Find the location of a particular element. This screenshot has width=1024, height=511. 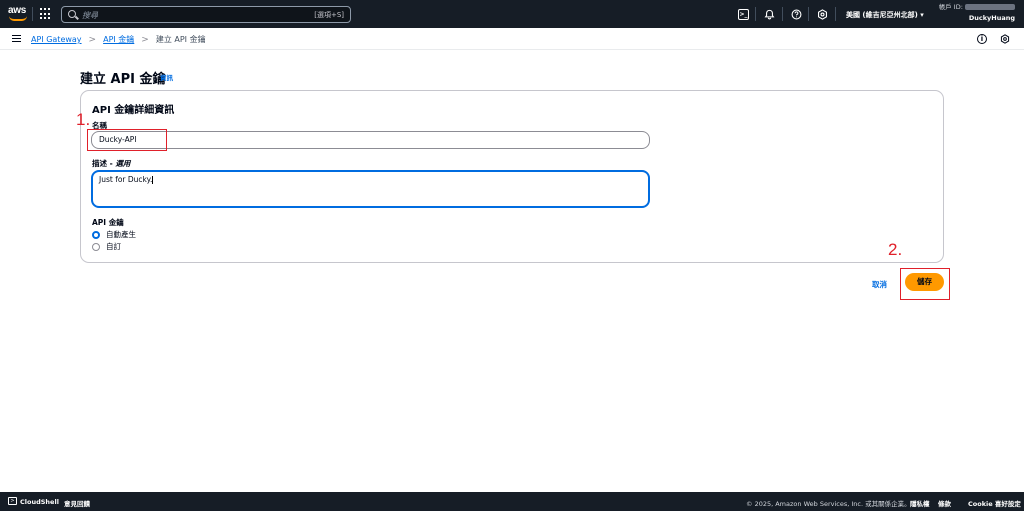

feedback-link: 意見回饋 is located at coordinates (77, 503).